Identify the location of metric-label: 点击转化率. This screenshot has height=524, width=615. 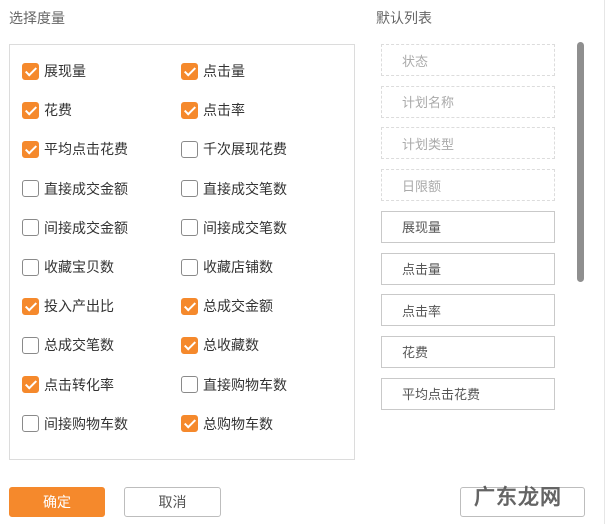
(79, 385).